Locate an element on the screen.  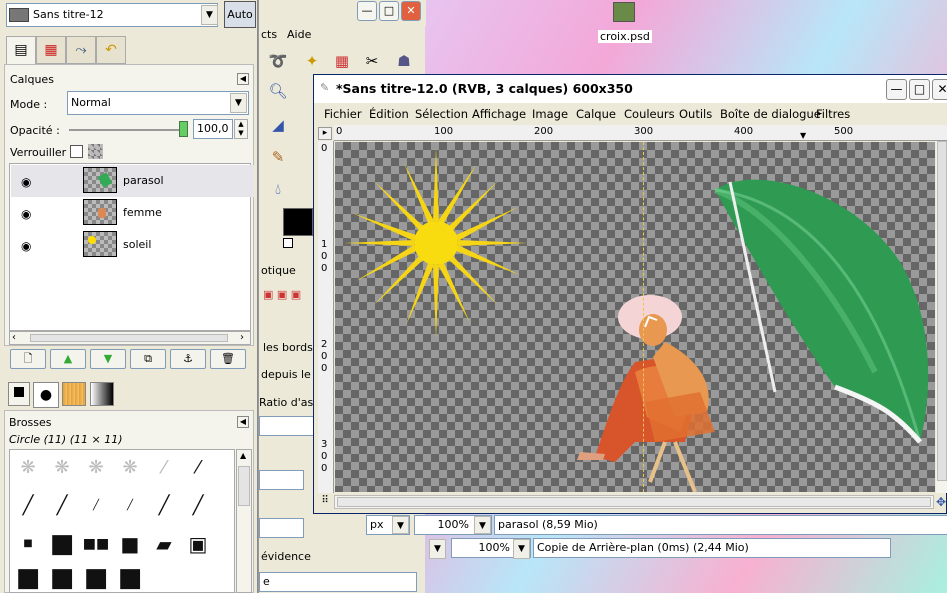
image-selector: Sans titre-12 ▼ is located at coordinates (112, 15).